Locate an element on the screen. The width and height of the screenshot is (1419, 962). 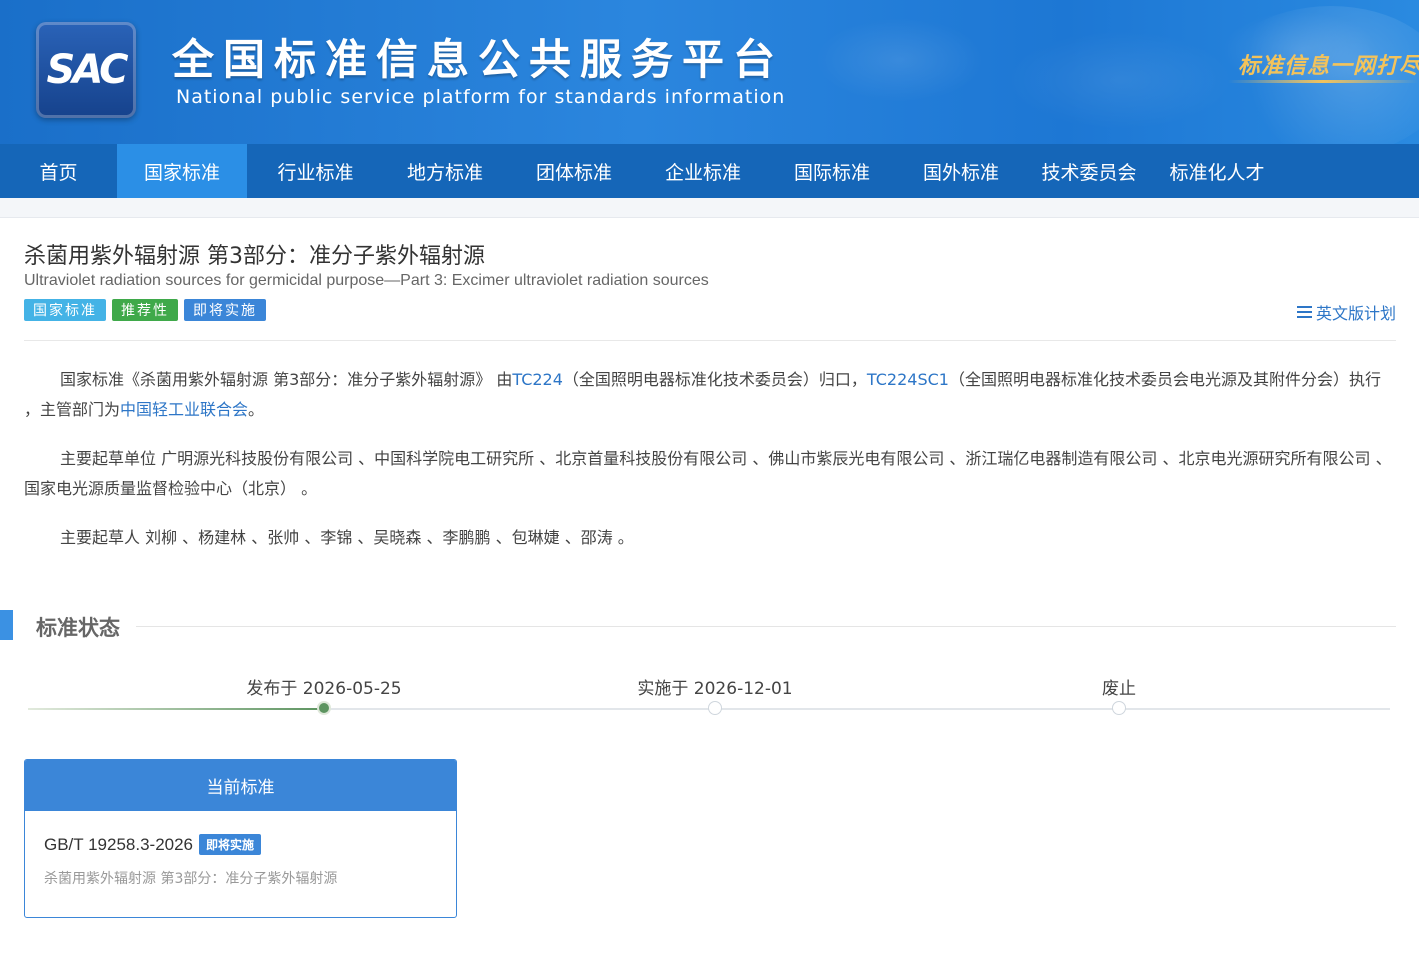
timeline-progress is located at coordinates (176, 709).